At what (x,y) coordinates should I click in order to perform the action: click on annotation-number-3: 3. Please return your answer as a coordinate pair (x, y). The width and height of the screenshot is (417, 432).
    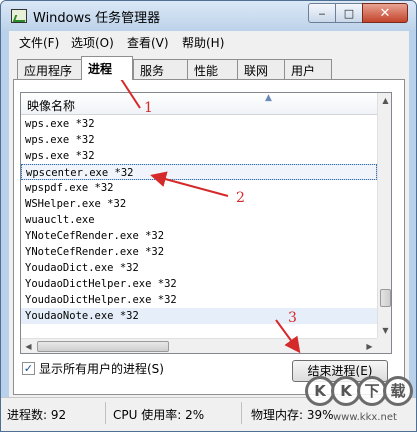
    Looking at the image, I should click on (292, 318).